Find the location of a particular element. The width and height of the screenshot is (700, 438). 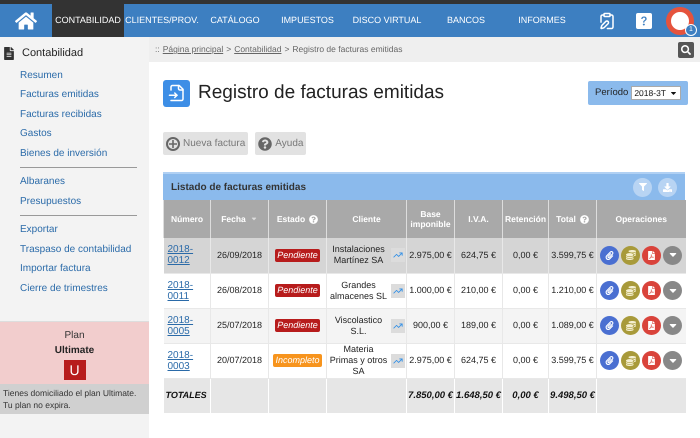

date-cell: 25/07/2018 is located at coordinates (239, 325).